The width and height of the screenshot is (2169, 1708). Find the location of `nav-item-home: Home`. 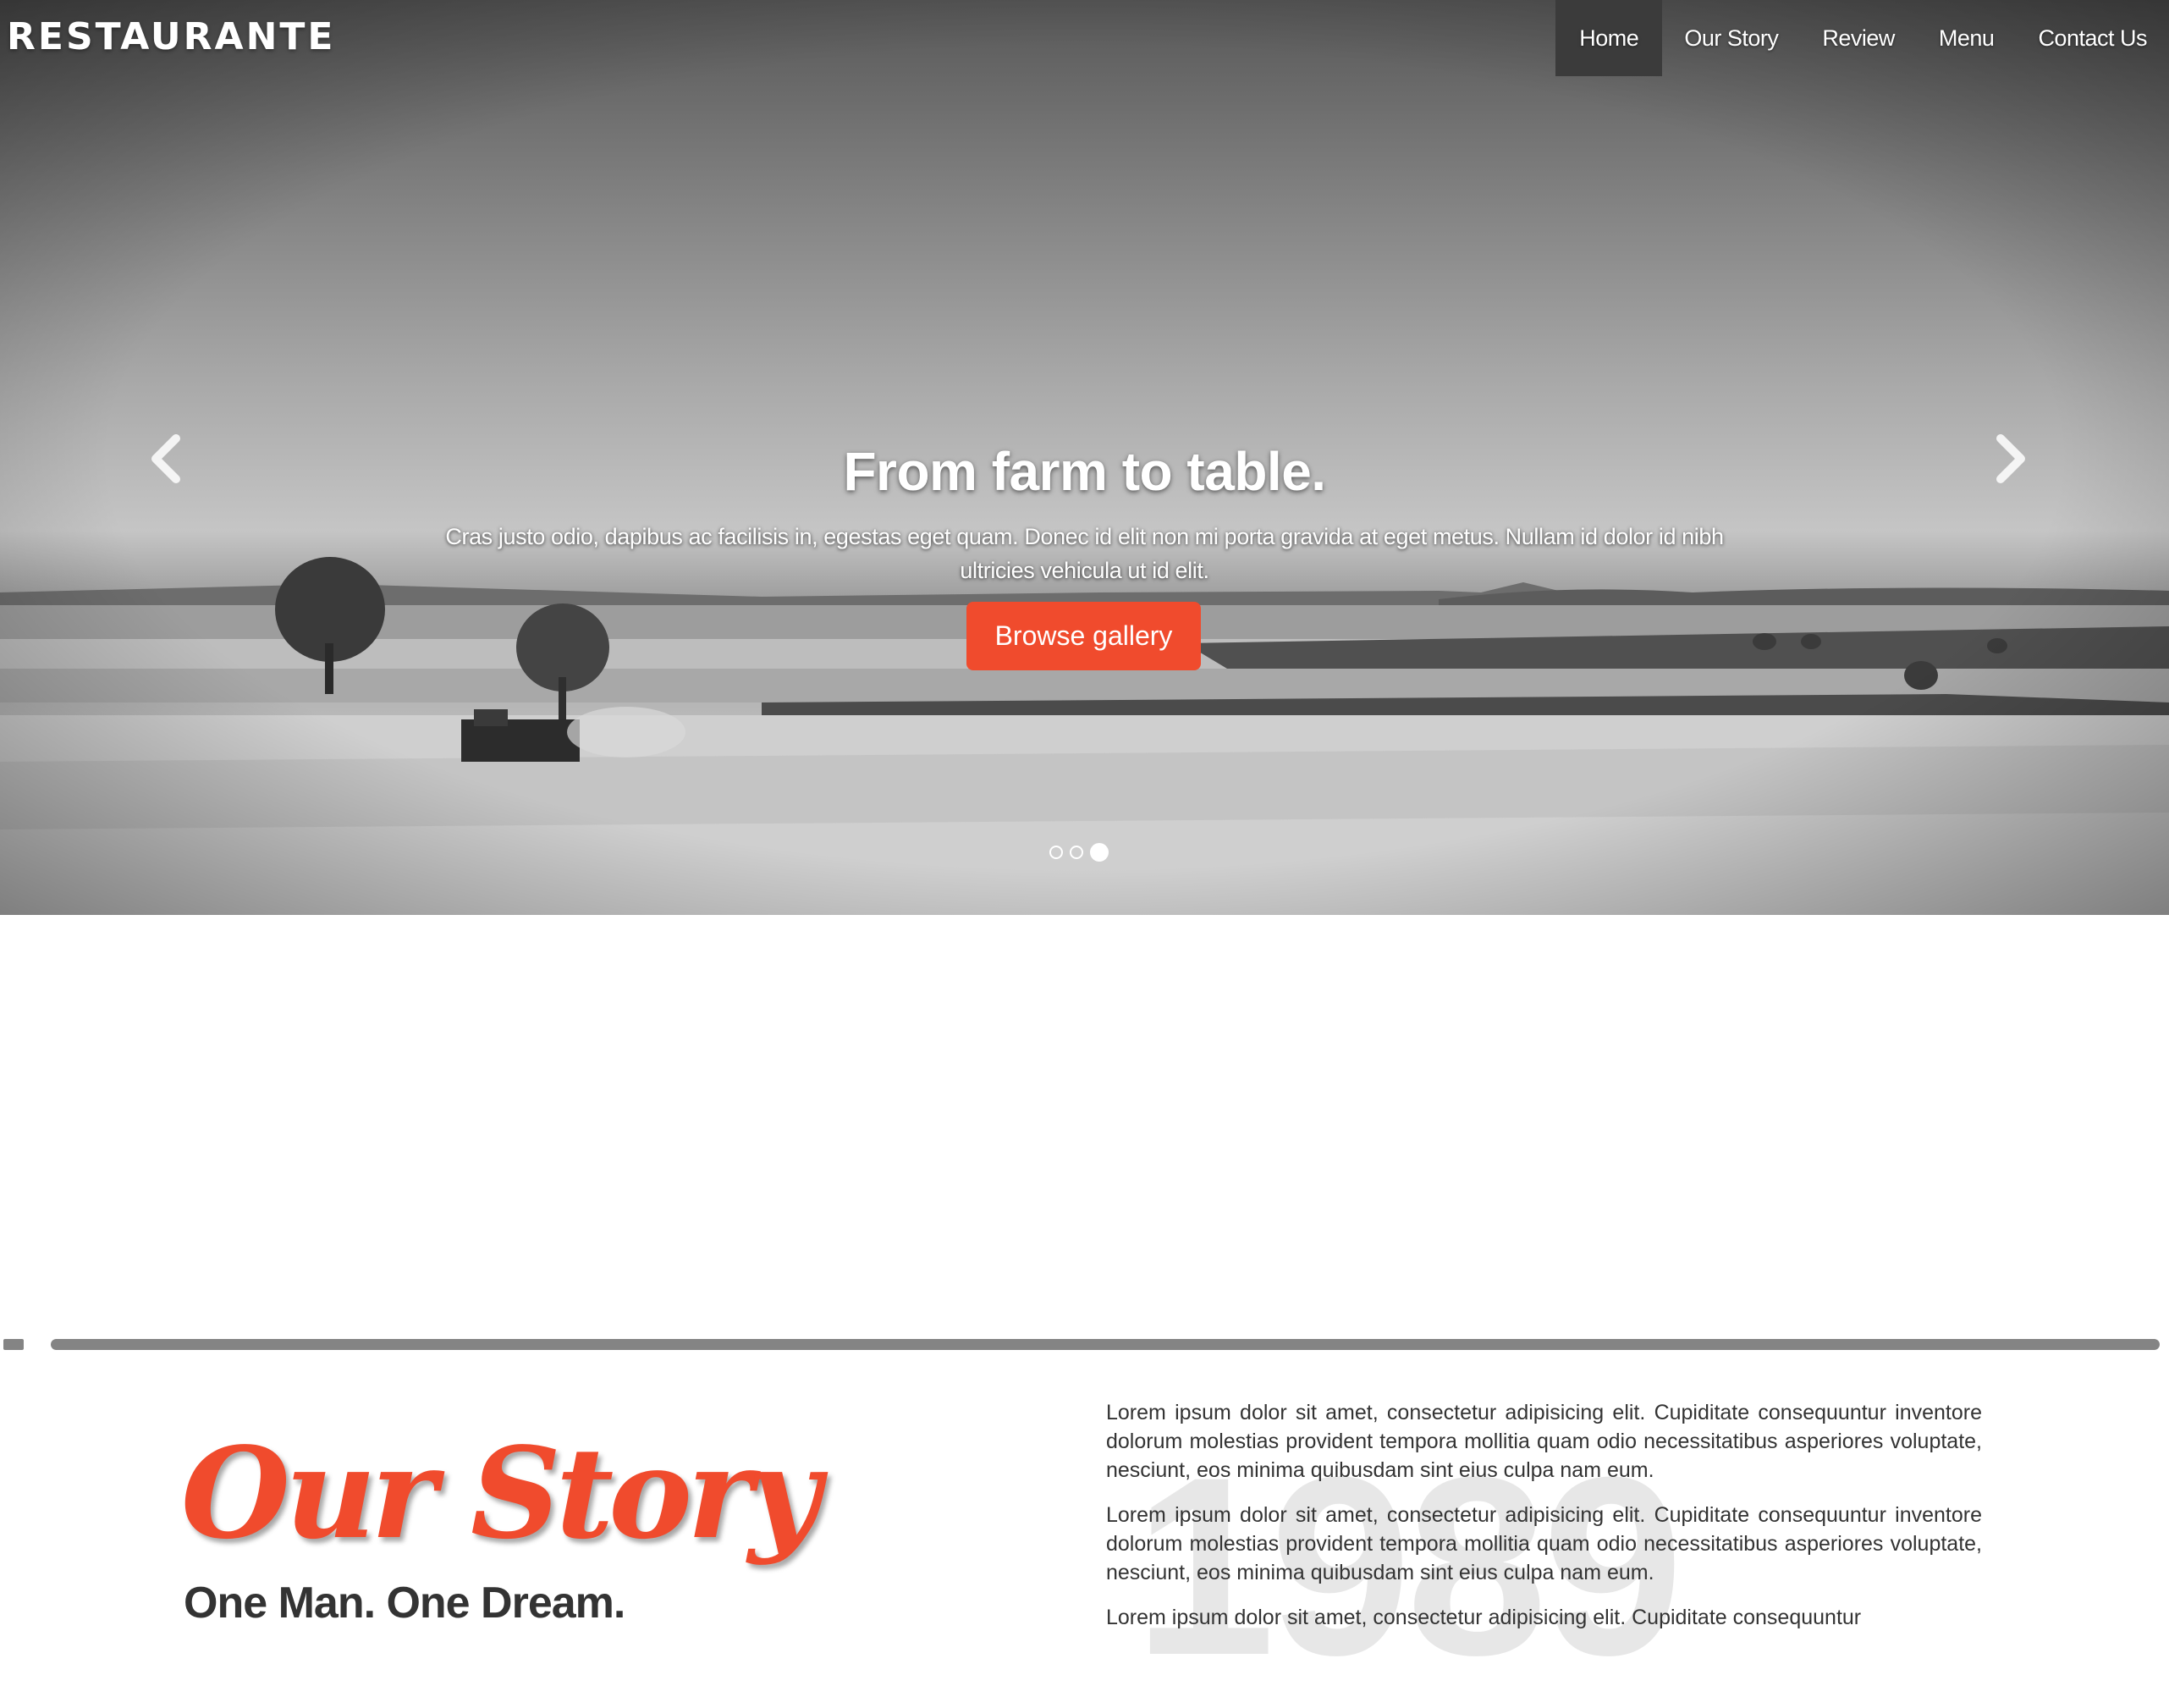

nav-item-home: Home is located at coordinates (1609, 38).